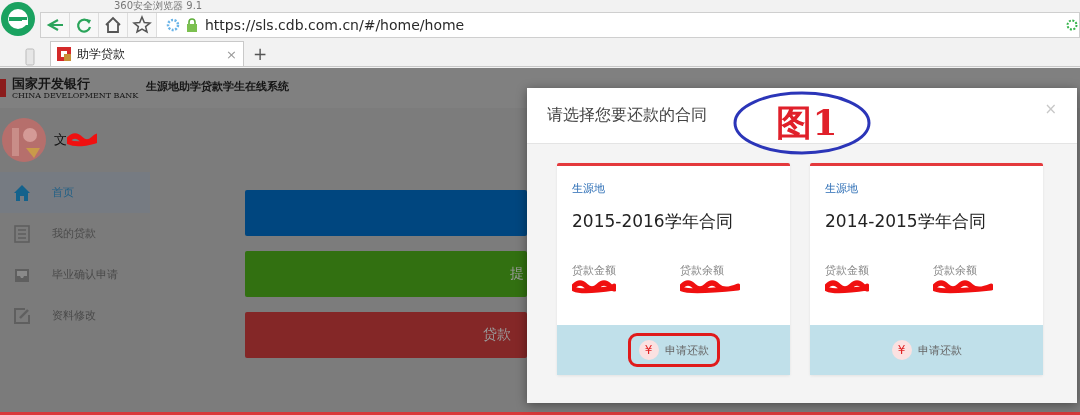 This screenshot has width=1080, height=415. What do you see at coordinates (653, 221) in the screenshot?
I see `contract-title: 2015-2016学年合同` at bounding box center [653, 221].